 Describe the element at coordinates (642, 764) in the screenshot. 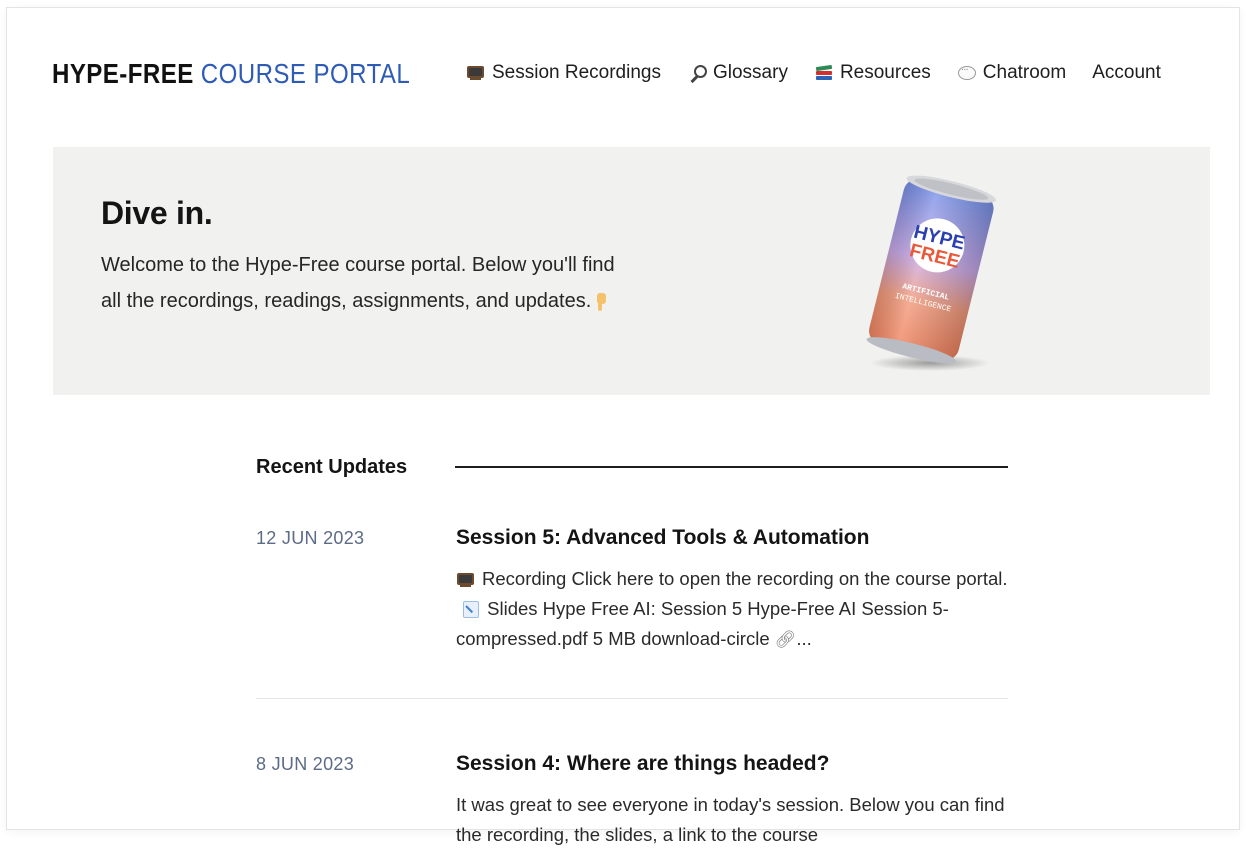

I see `update-title: Session 4: Where are things headed?` at that location.